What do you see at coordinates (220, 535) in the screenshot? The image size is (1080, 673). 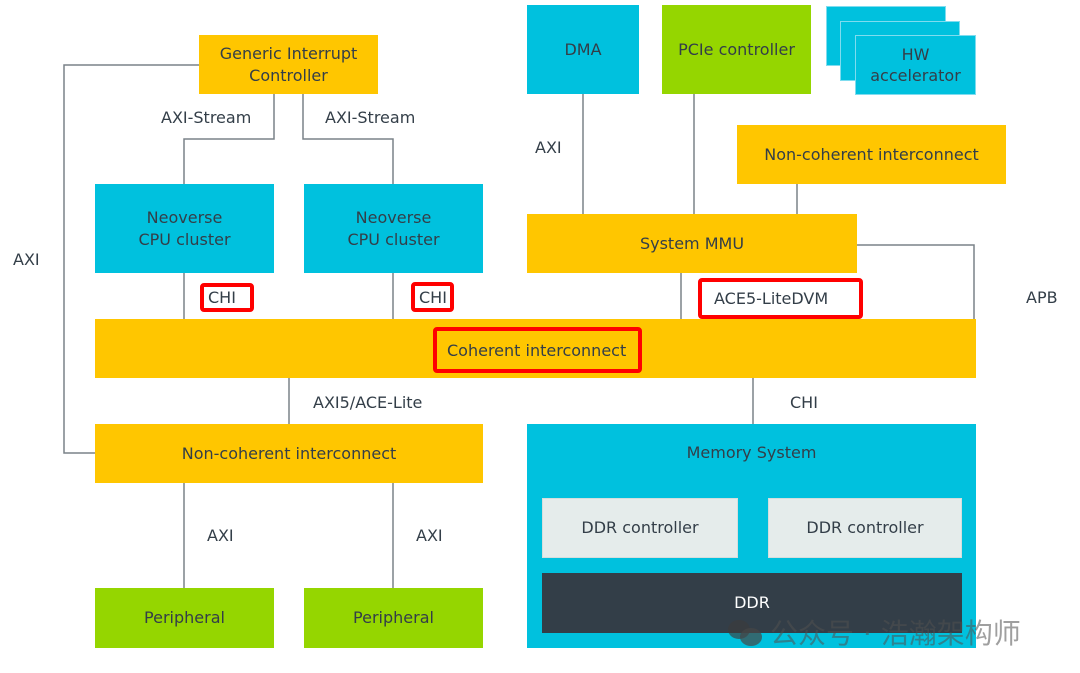 I see `link-label-axi-peripheral-1: AXI` at bounding box center [220, 535].